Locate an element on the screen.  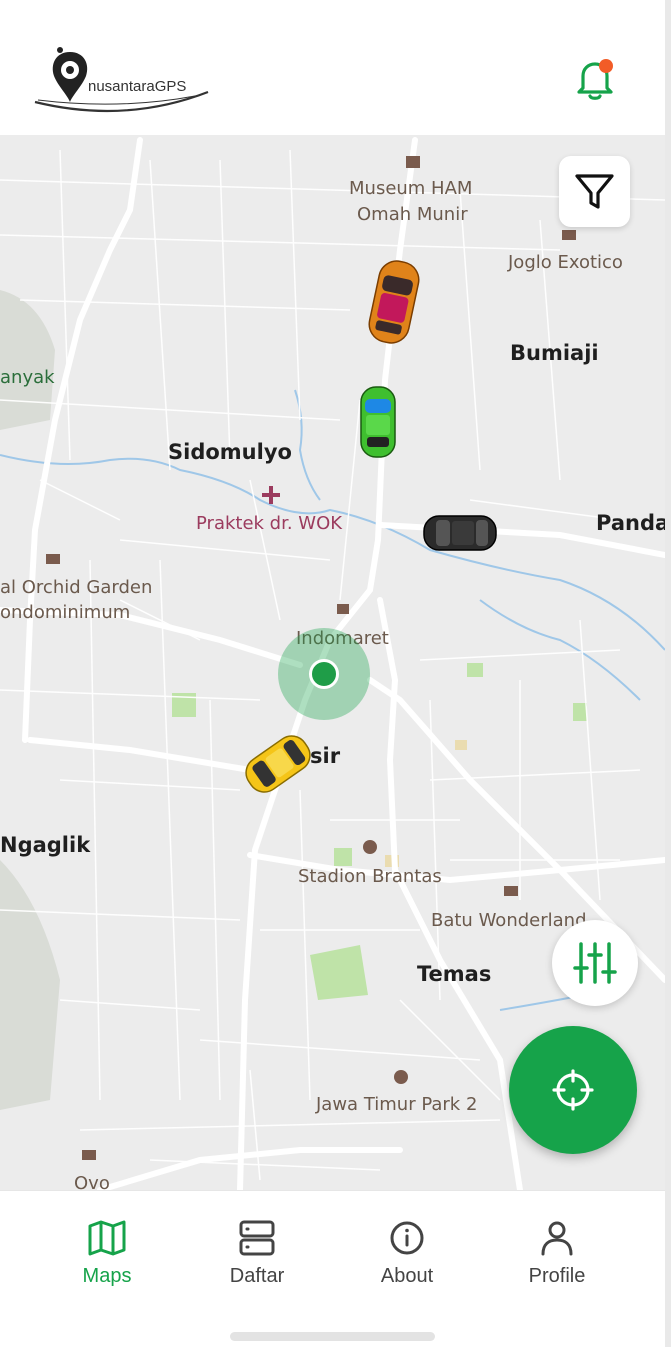
filter-button is located at coordinates (594, 191).